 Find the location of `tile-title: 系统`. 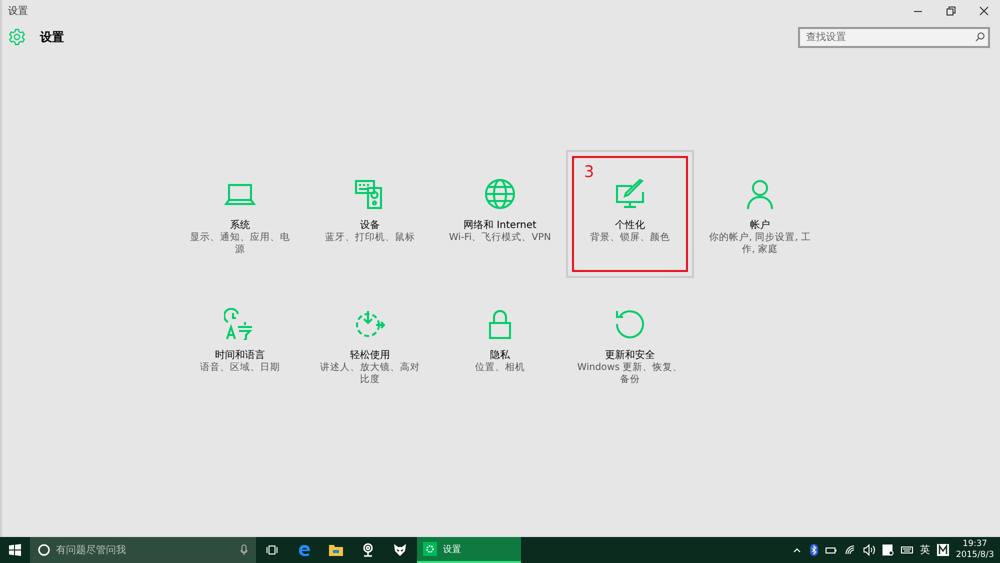

tile-title: 系统 is located at coordinates (240, 225).